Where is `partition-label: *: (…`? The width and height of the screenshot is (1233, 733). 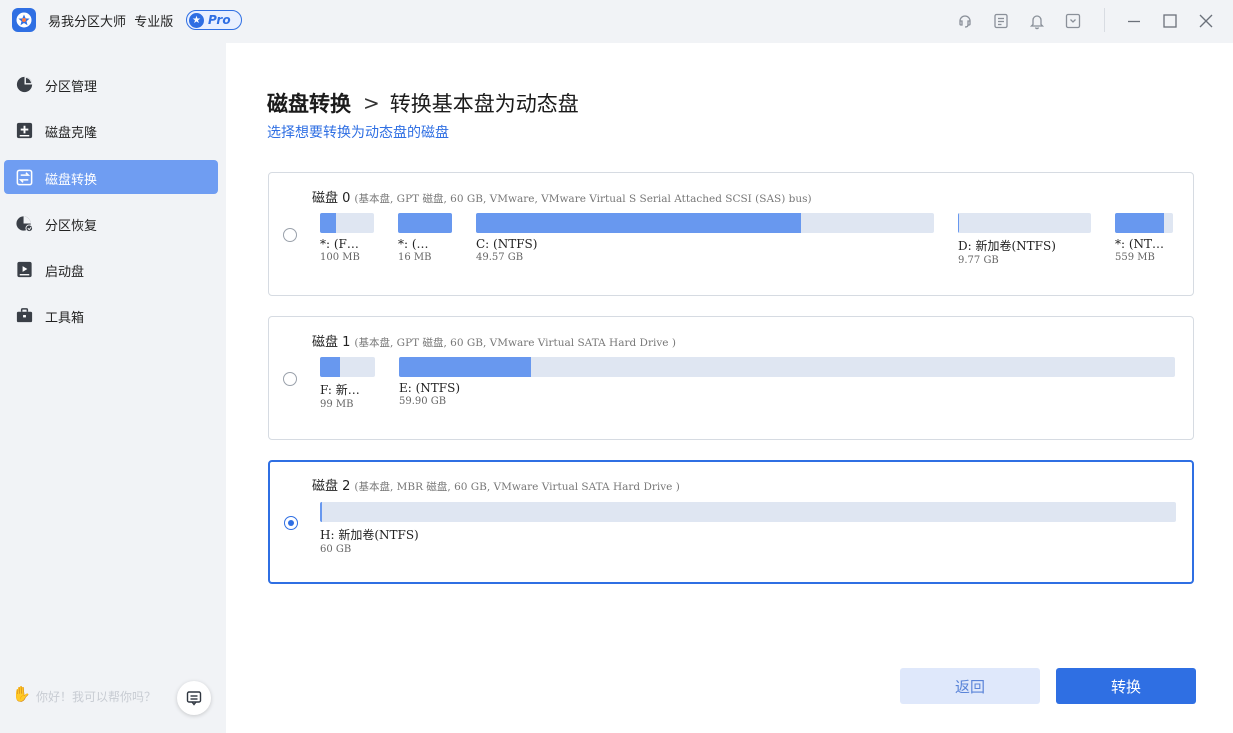 partition-label: *: (… is located at coordinates (413, 244).